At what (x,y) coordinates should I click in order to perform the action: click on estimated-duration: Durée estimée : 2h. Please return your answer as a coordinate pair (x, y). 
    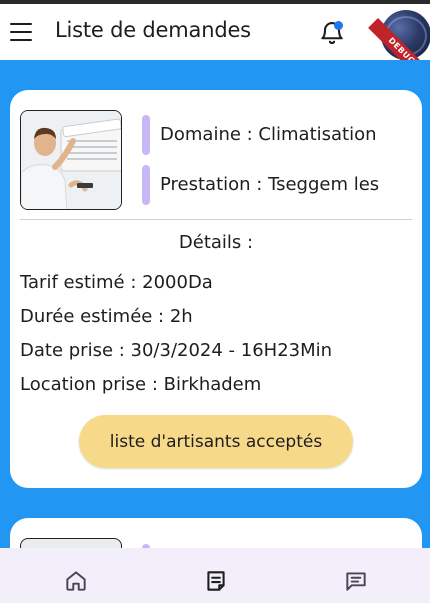
    Looking at the image, I should click on (106, 316).